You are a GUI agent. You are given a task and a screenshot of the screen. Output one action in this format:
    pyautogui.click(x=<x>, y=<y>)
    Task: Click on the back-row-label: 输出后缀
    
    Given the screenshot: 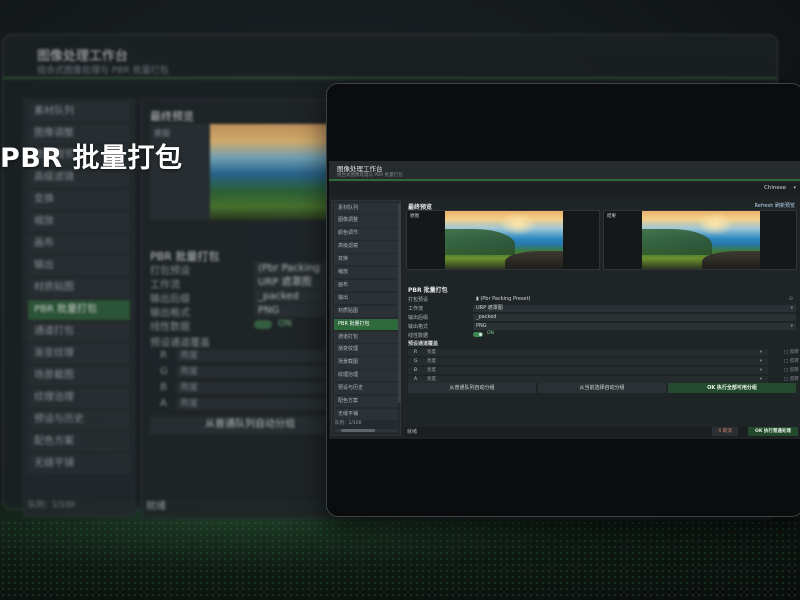 What is the action you would take?
    pyautogui.click(x=170, y=299)
    